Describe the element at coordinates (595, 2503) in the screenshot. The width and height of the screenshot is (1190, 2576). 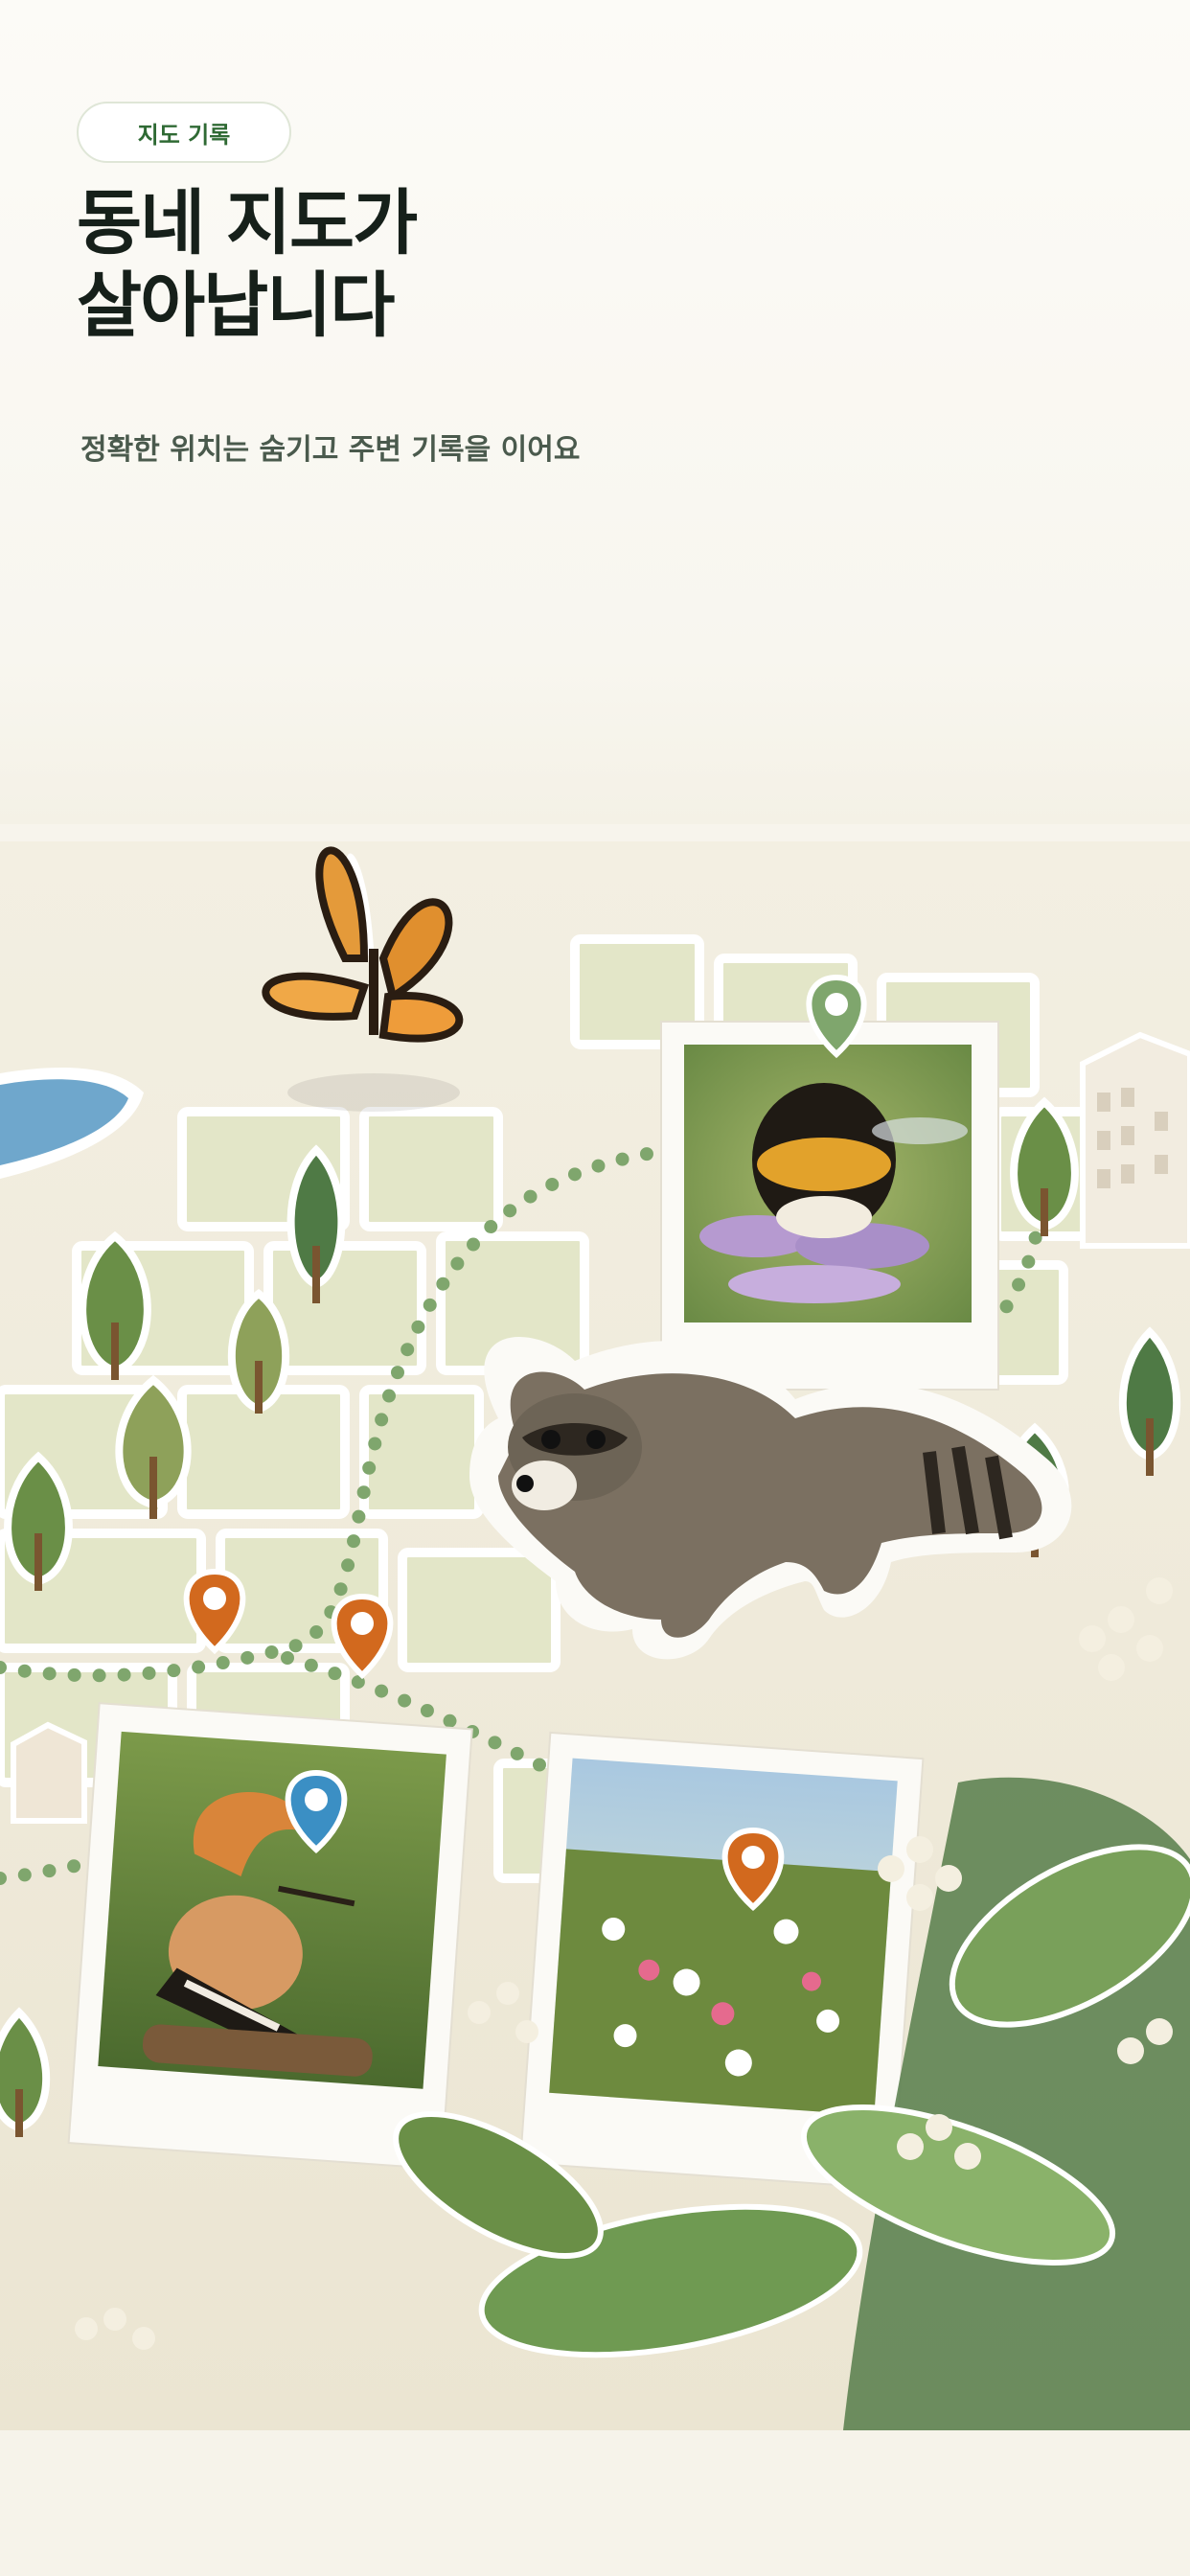
I see `footer-band` at that location.